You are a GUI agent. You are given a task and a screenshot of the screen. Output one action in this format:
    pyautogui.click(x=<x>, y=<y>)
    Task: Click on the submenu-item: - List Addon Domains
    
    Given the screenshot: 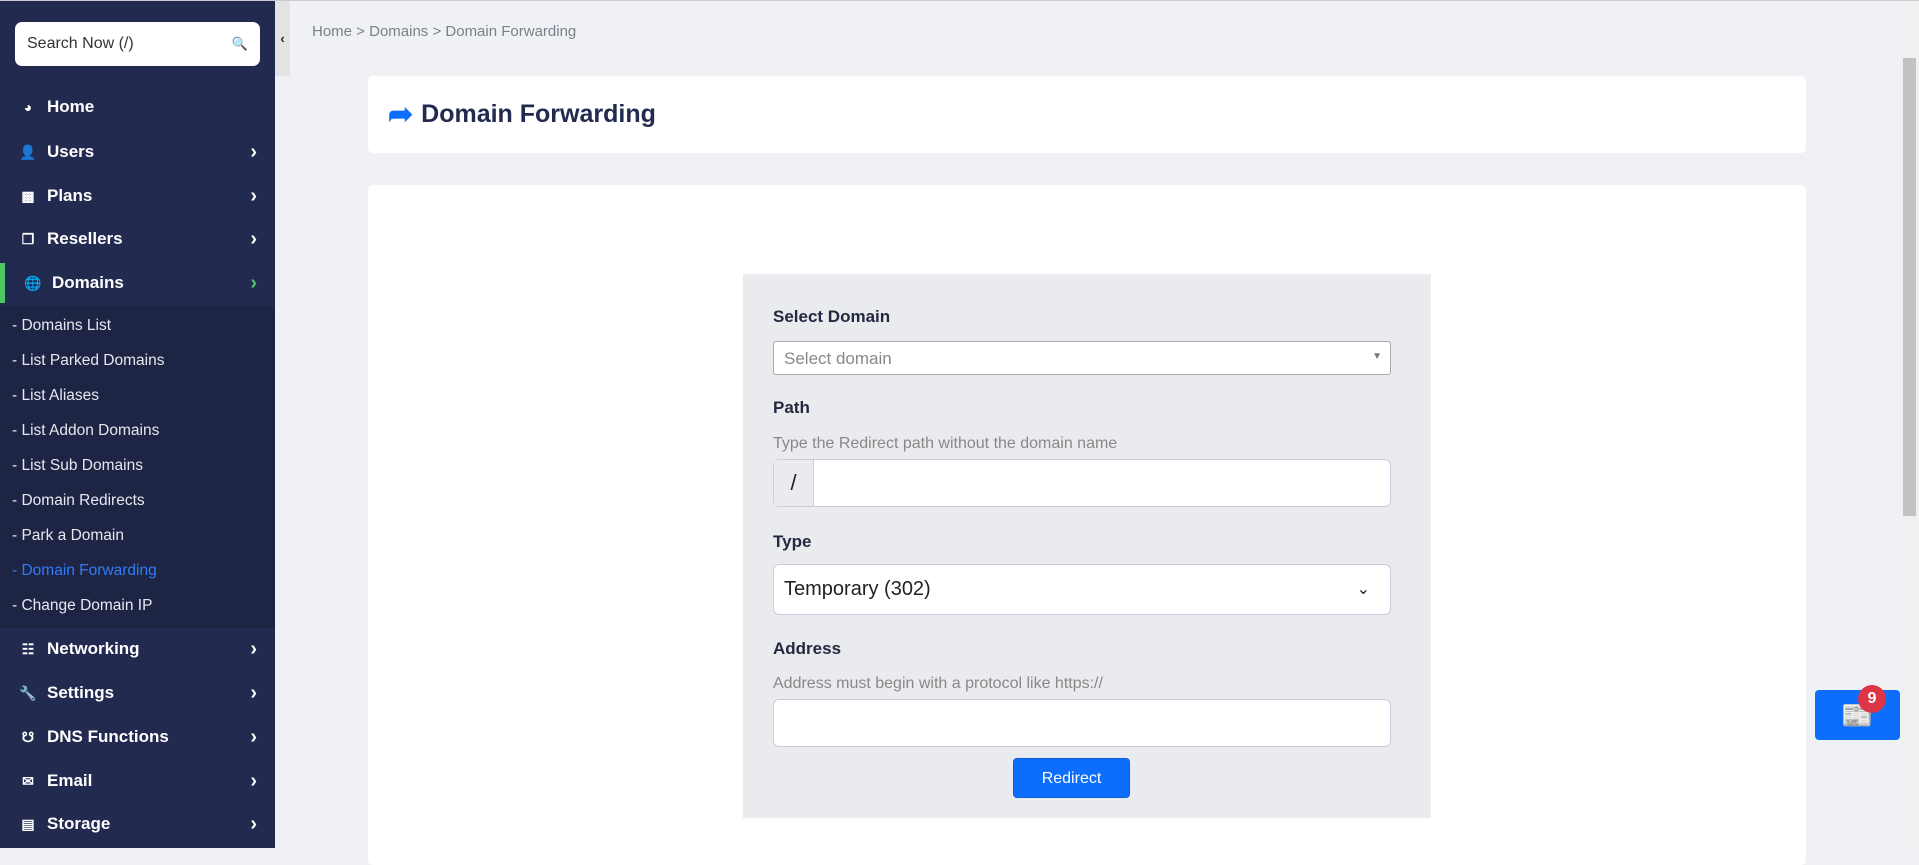 What is the action you would take?
    pyautogui.click(x=85, y=431)
    